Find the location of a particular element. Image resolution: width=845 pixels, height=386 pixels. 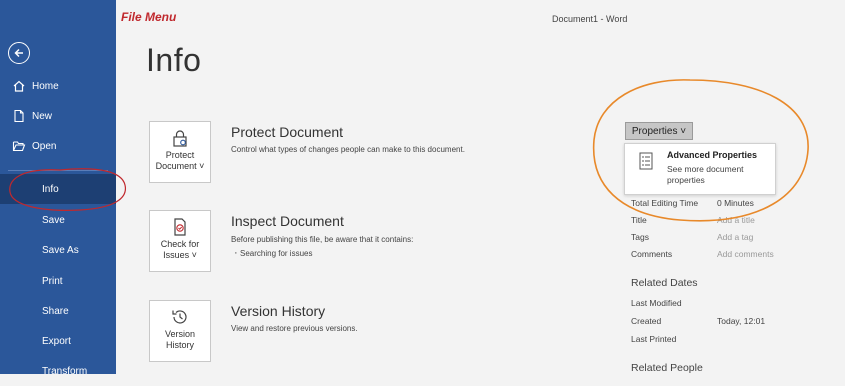

nav-open-label: Open is located at coordinates (44, 146).